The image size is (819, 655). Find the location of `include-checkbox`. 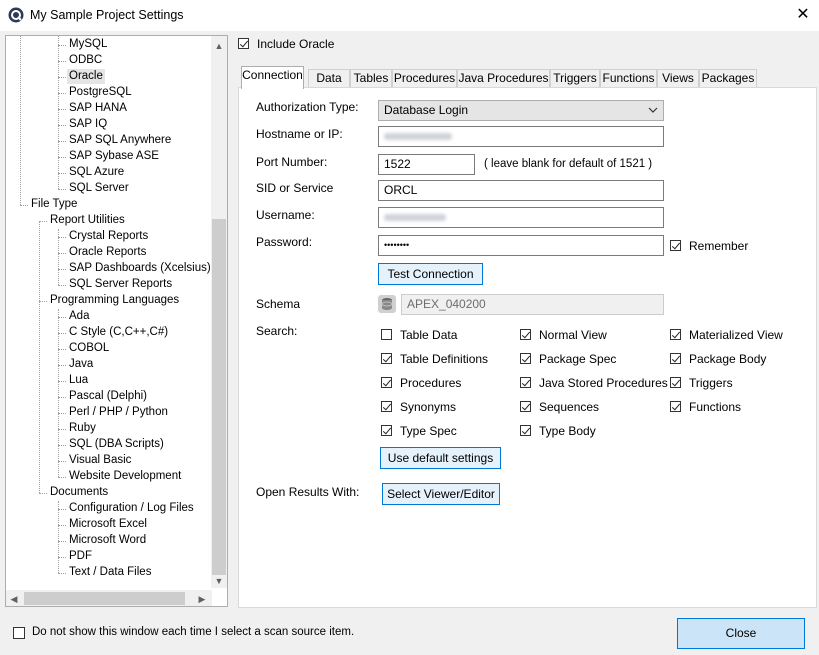

include-checkbox is located at coordinates (243, 43).